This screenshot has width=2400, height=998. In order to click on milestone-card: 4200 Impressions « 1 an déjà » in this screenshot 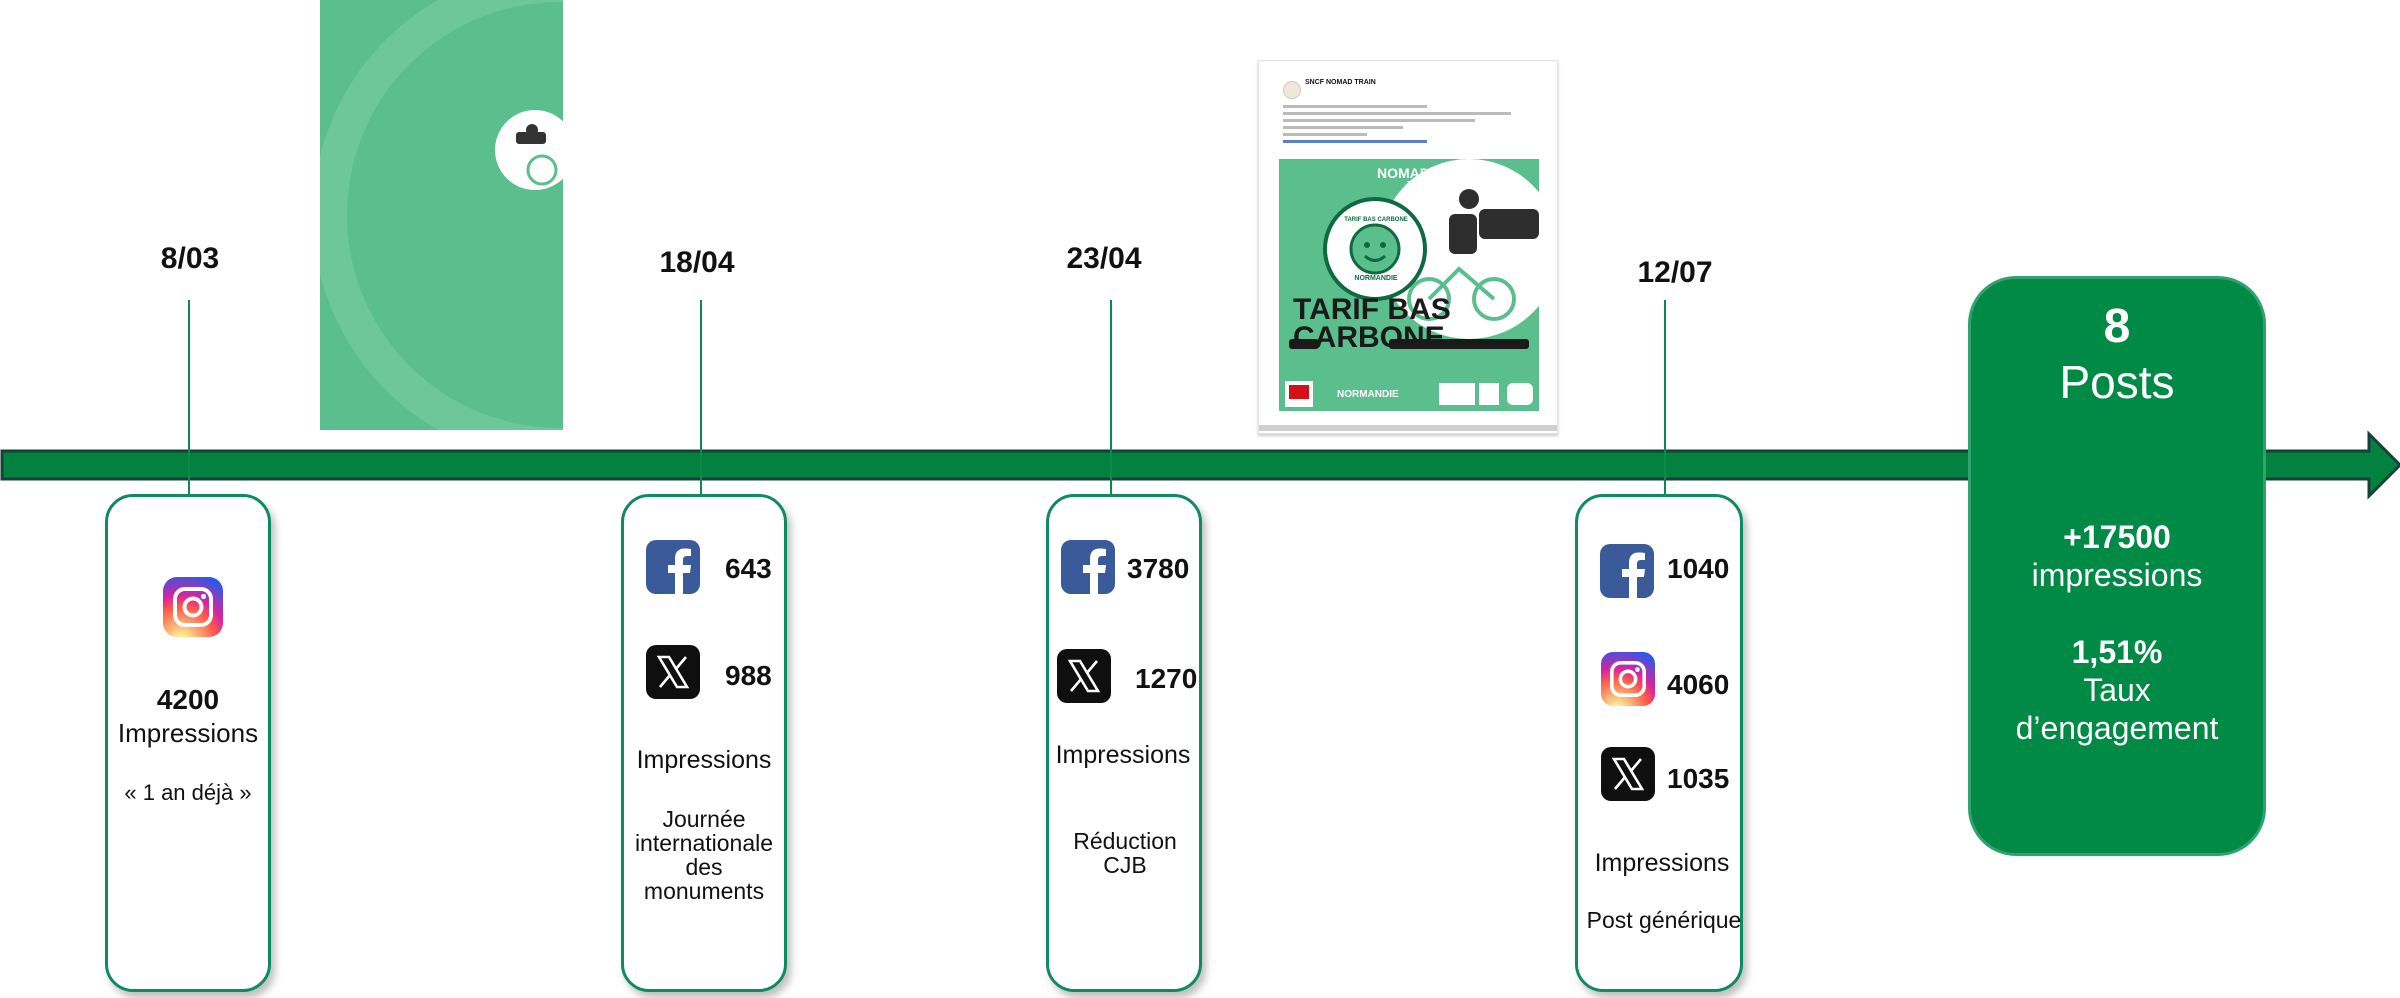, I will do `click(188, 743)`.